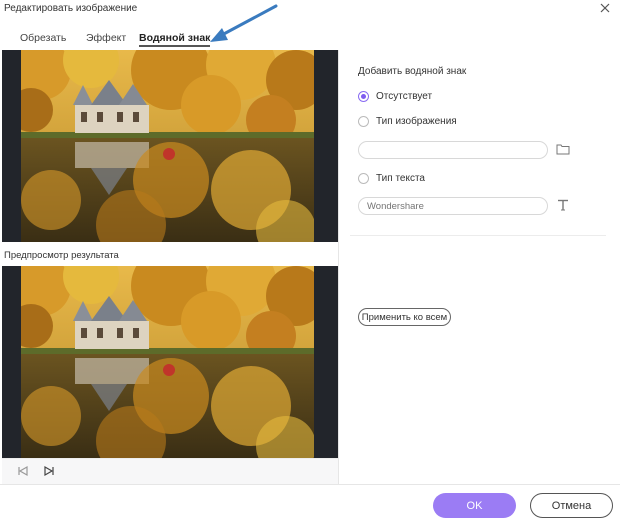 This screenshot has width=620, height=520. I want to click on folder-icon, so click(563, 149).